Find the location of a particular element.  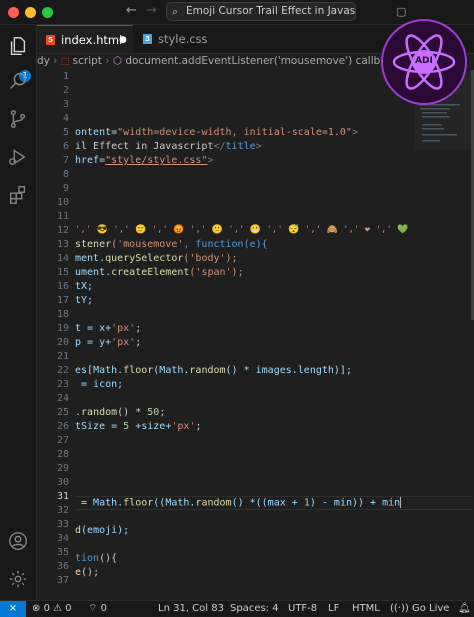

maximize-window-button is located at coordinates (47, 12).